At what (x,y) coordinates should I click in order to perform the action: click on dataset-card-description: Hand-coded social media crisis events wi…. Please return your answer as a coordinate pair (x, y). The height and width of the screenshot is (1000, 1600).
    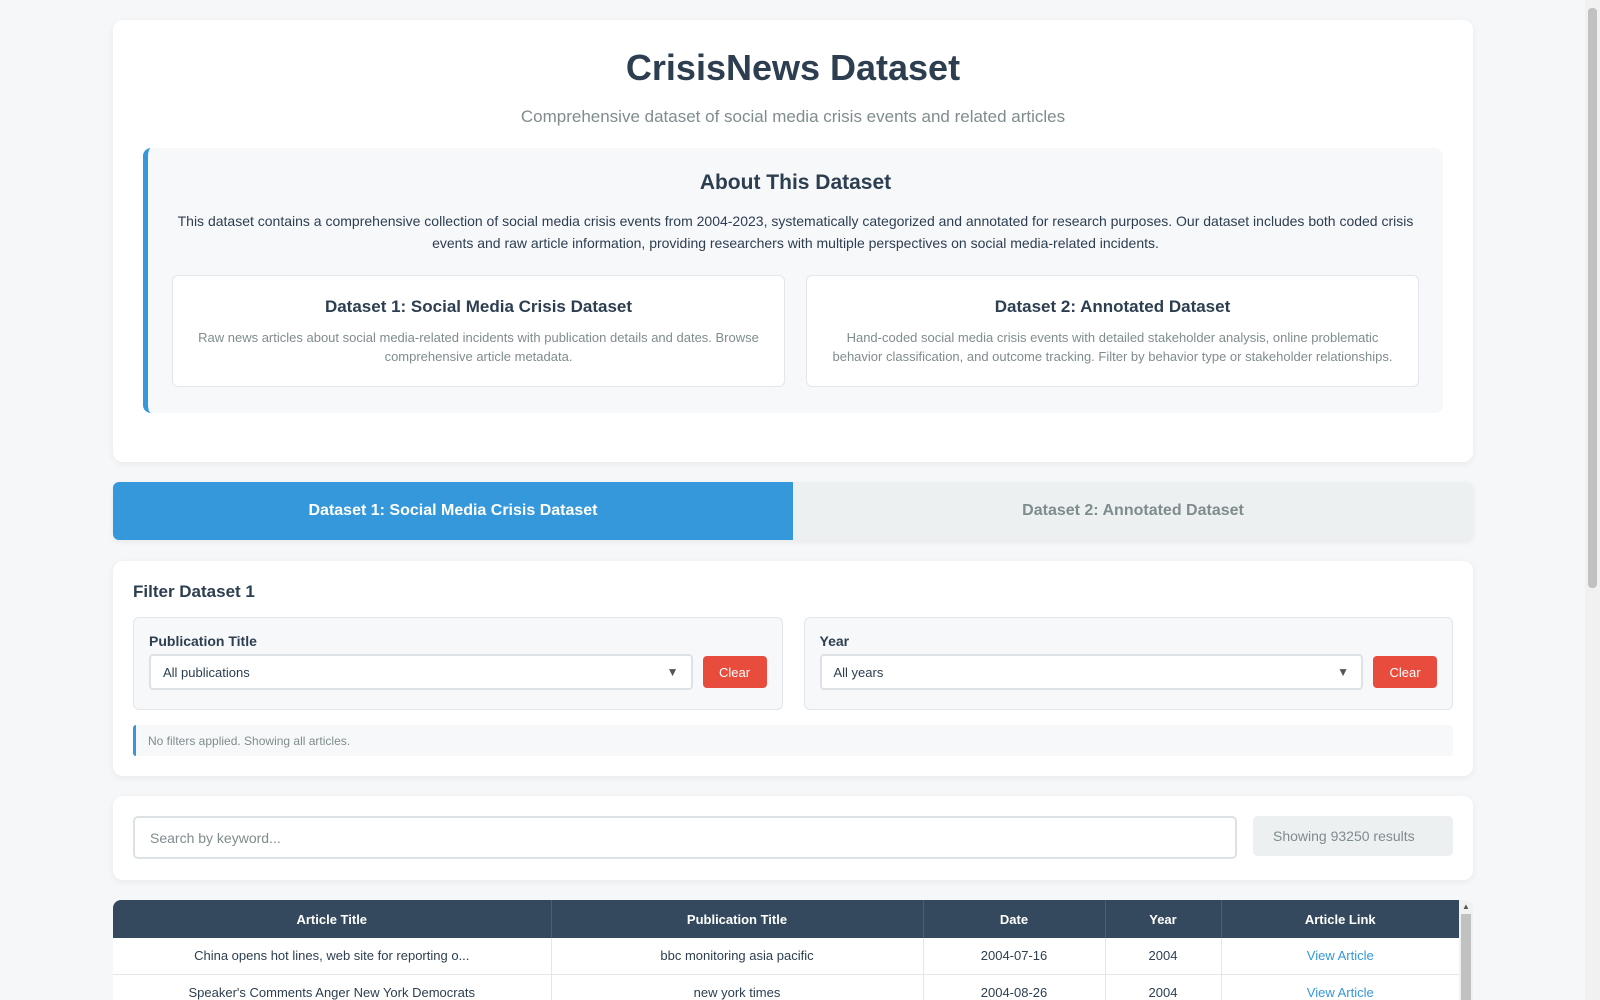
    Looking at the image, I should click on (1112, 347).